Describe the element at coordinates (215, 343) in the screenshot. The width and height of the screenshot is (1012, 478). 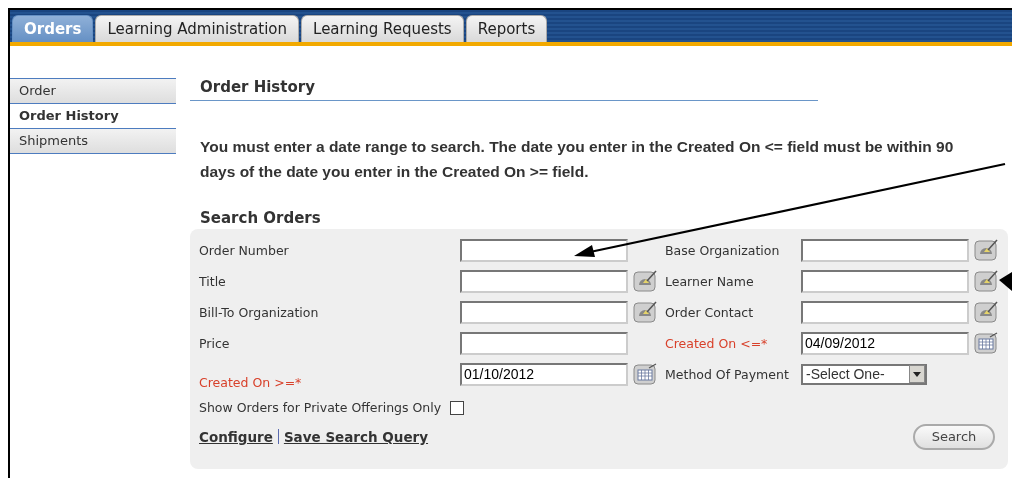
I see `field-label: Price` at that location.